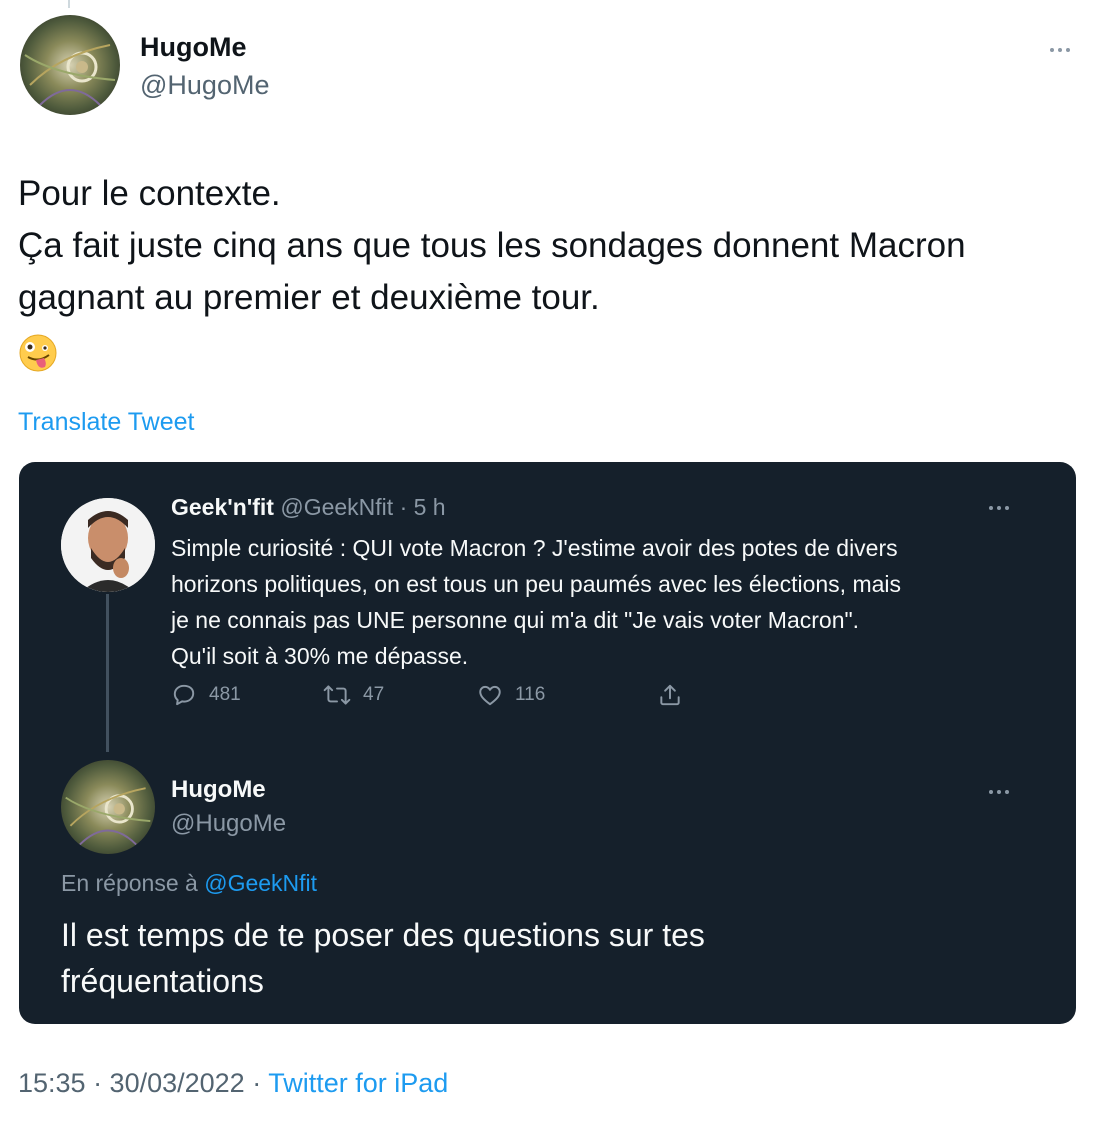 This screenshot has width=1096, height=1126. Describe the element at coordinates (108, 807) in the screenshot. I see `reply-author-avatar` at that location.